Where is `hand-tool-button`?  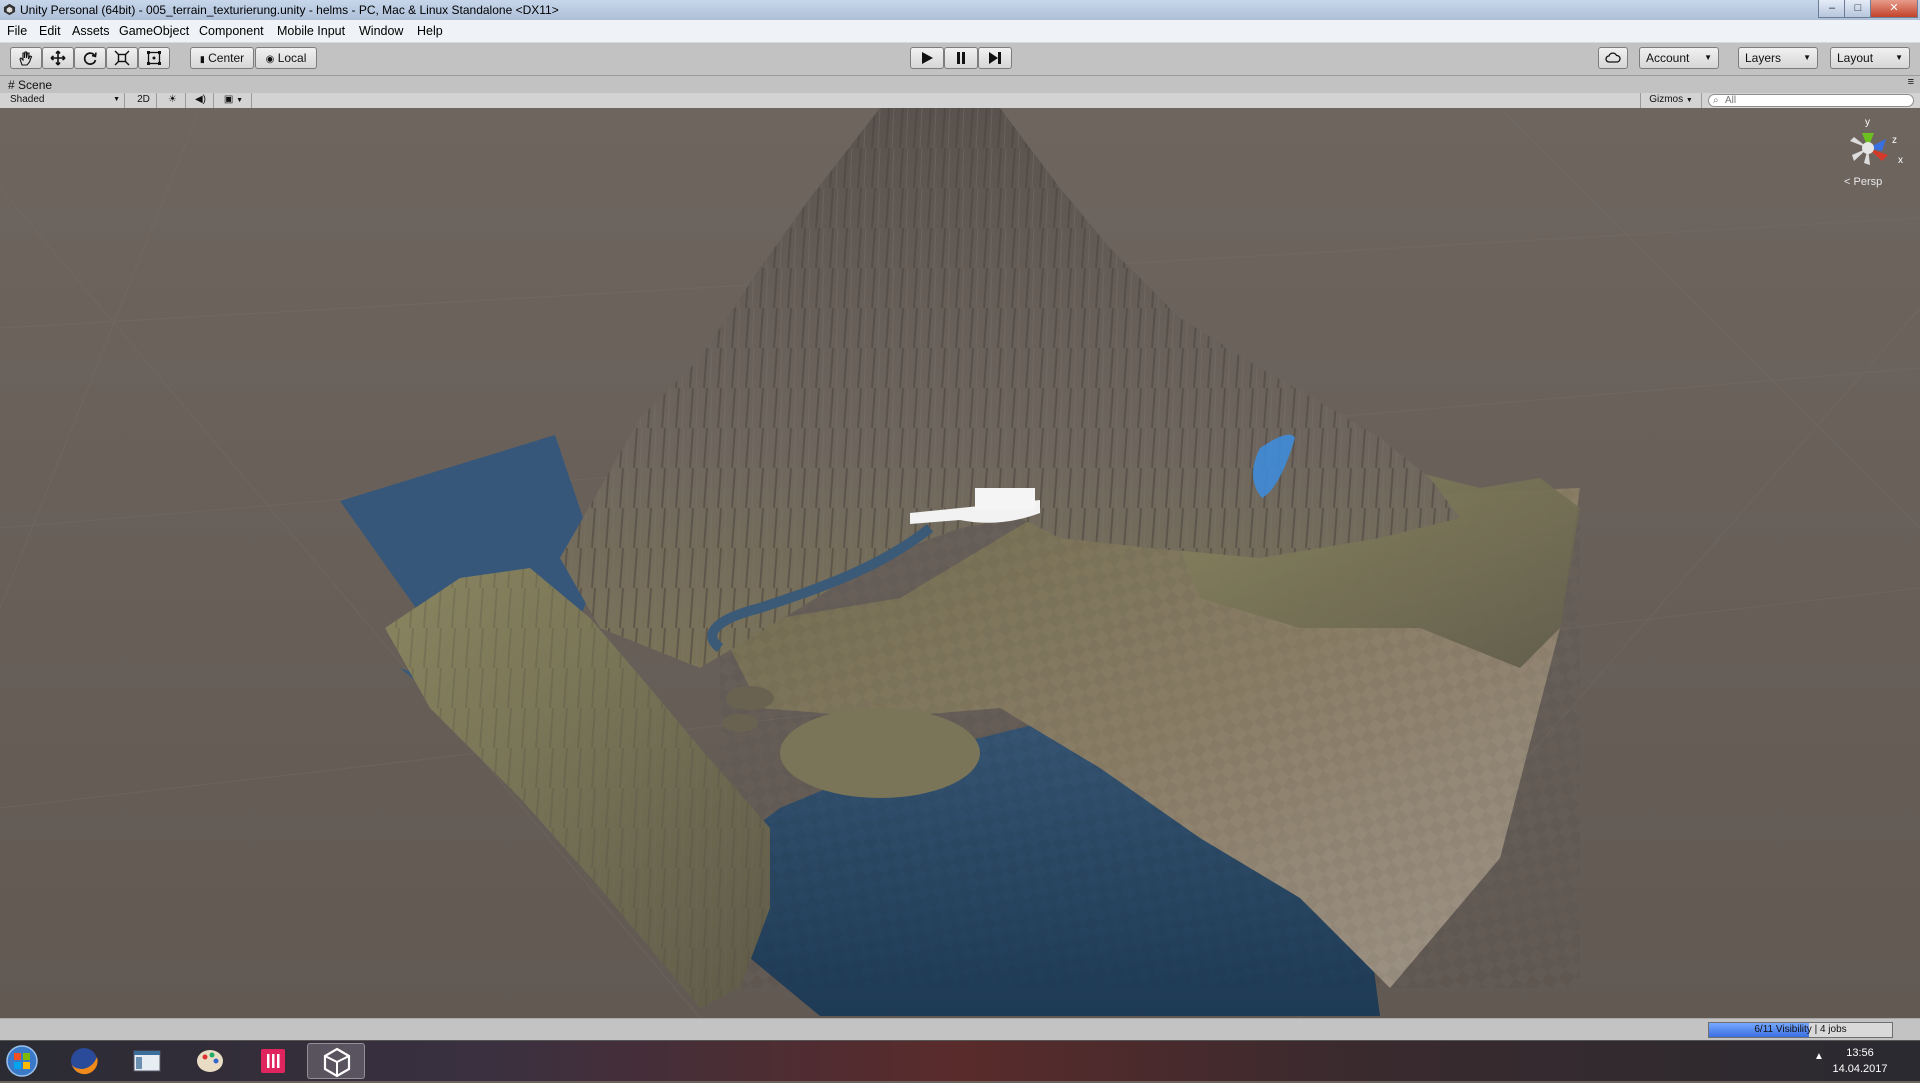 hand-tool-button is located at coordinates (26, 58).